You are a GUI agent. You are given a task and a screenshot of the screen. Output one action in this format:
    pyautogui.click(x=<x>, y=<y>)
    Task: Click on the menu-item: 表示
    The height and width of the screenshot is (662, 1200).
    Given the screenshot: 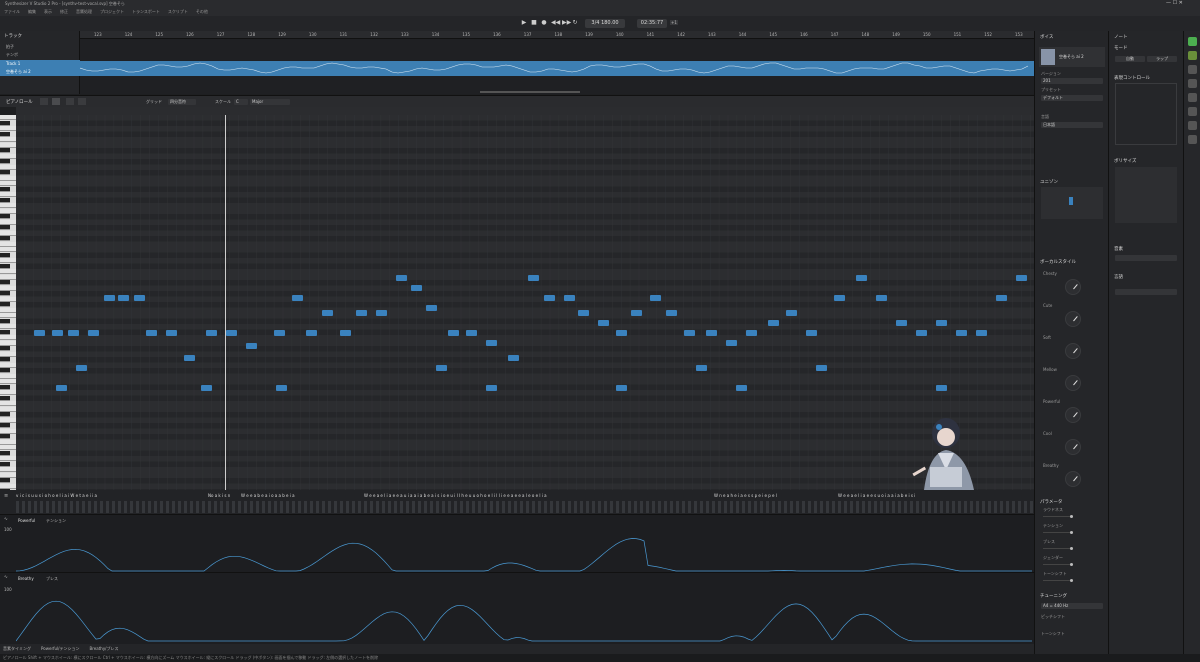 What is the action you would take?
    pyautogui.click(x=48, y=12)
    